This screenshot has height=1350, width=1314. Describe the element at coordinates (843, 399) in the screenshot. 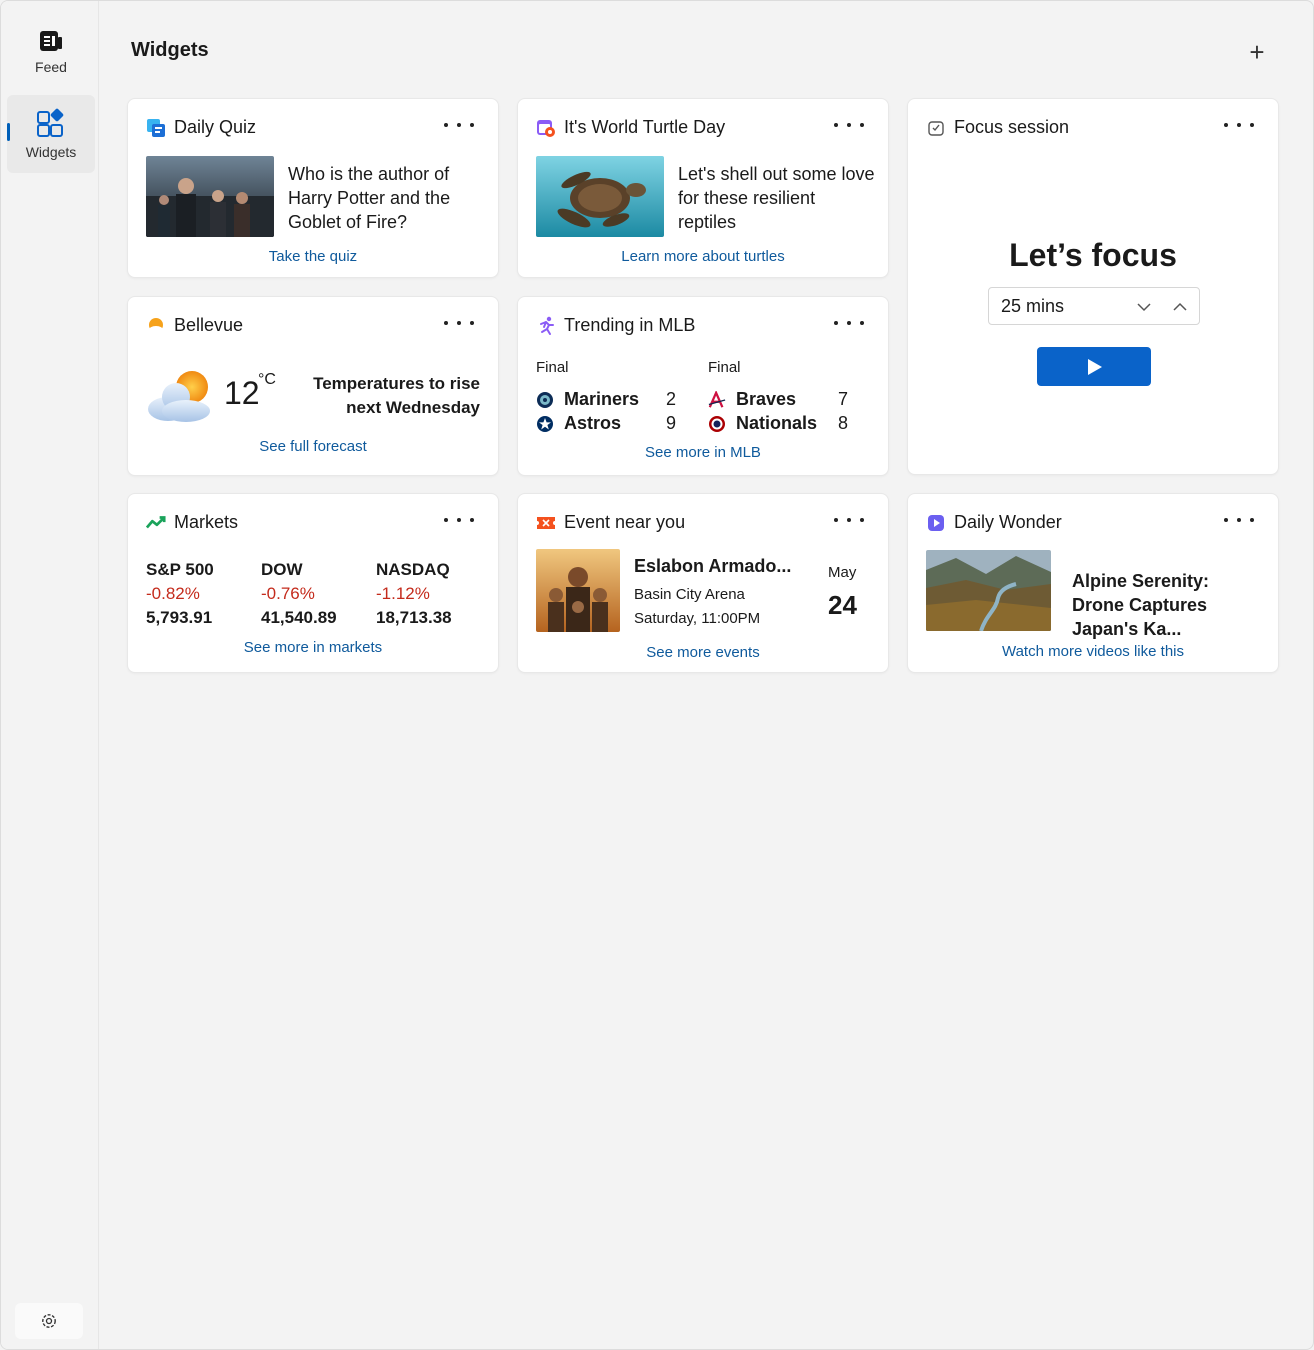

I see `team-score: 7` at that location.